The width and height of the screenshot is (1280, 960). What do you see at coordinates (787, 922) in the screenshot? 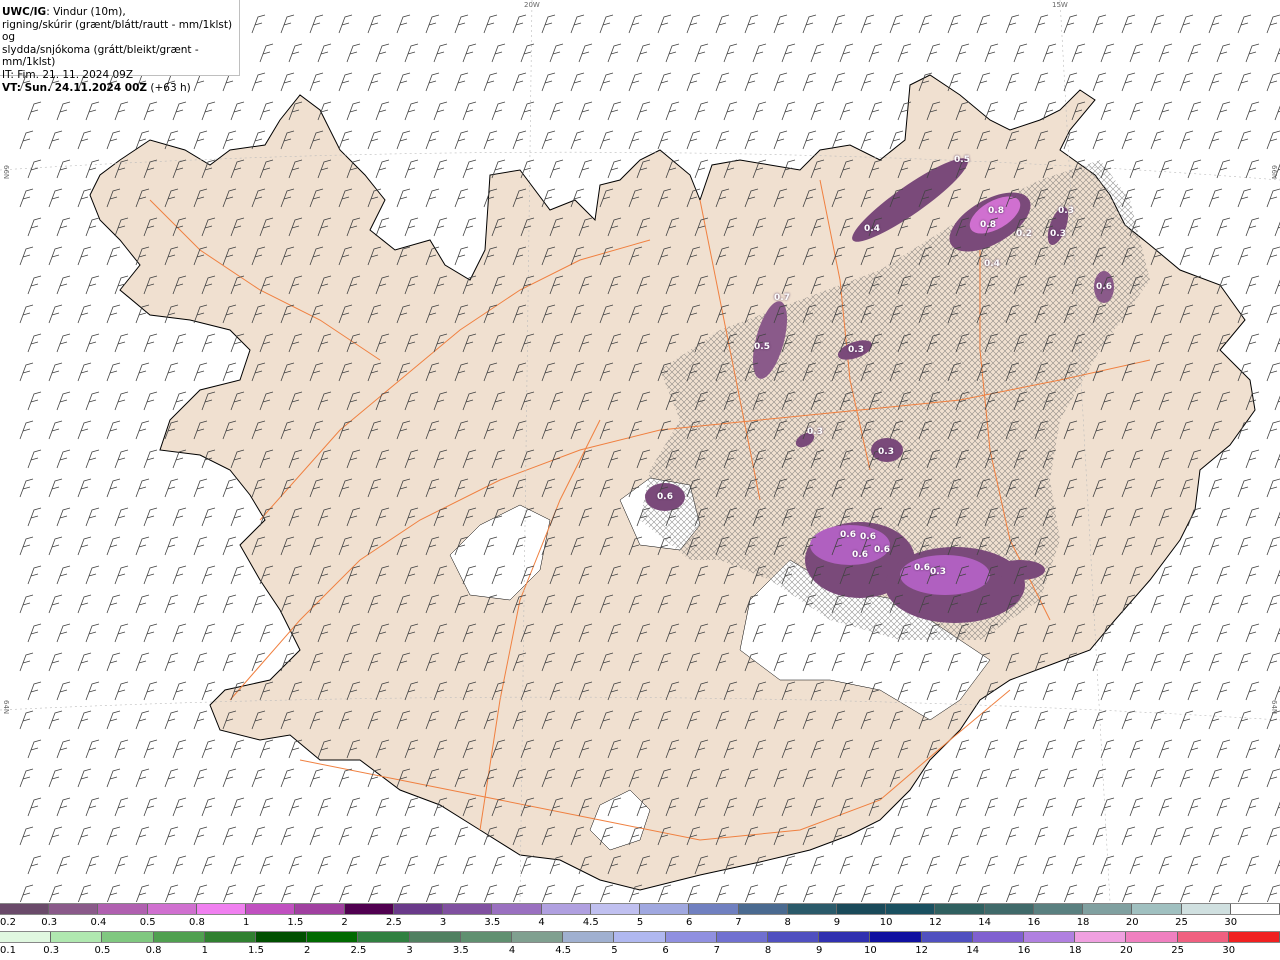
I see `colorbar-tick-label: 8` at bounding box center [787, 922].